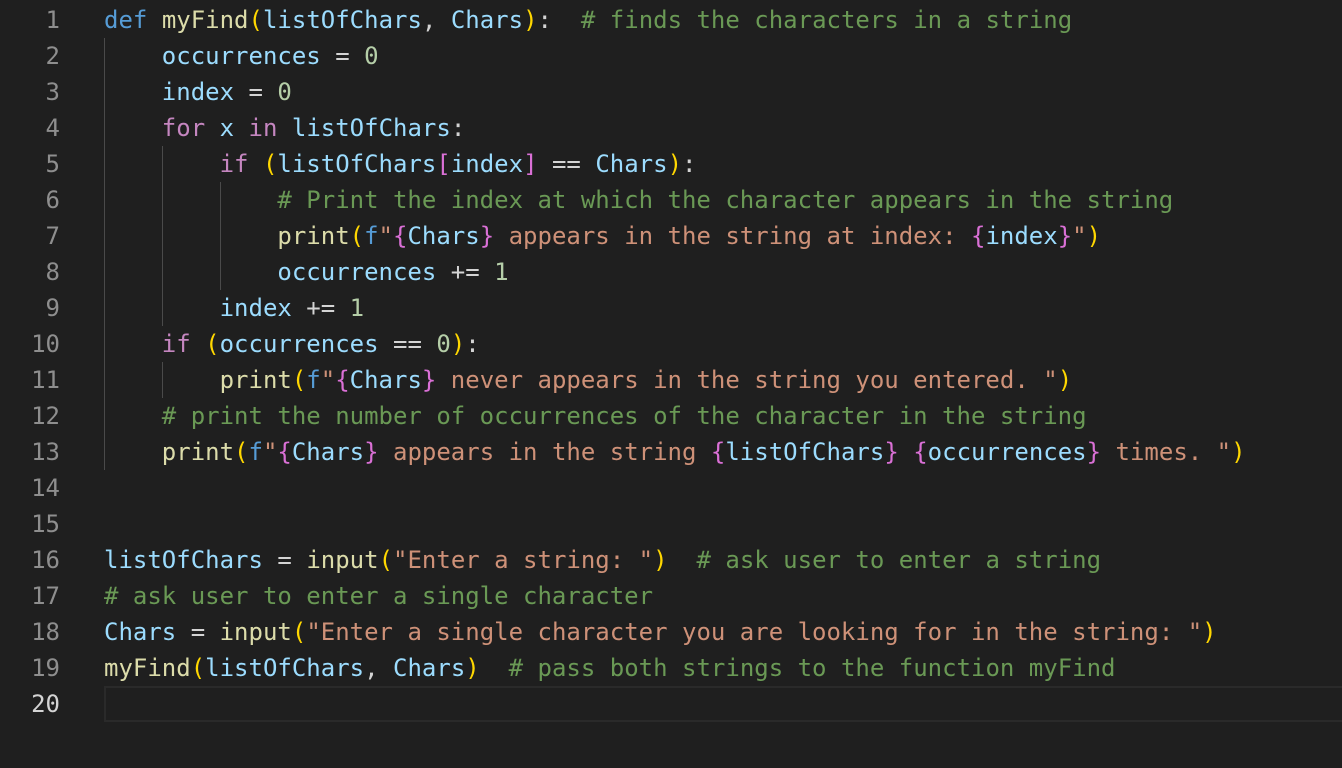  Describe the element at coordinates (544, 452) in the screenshot. I see `code-token: appears in the string` at that location.